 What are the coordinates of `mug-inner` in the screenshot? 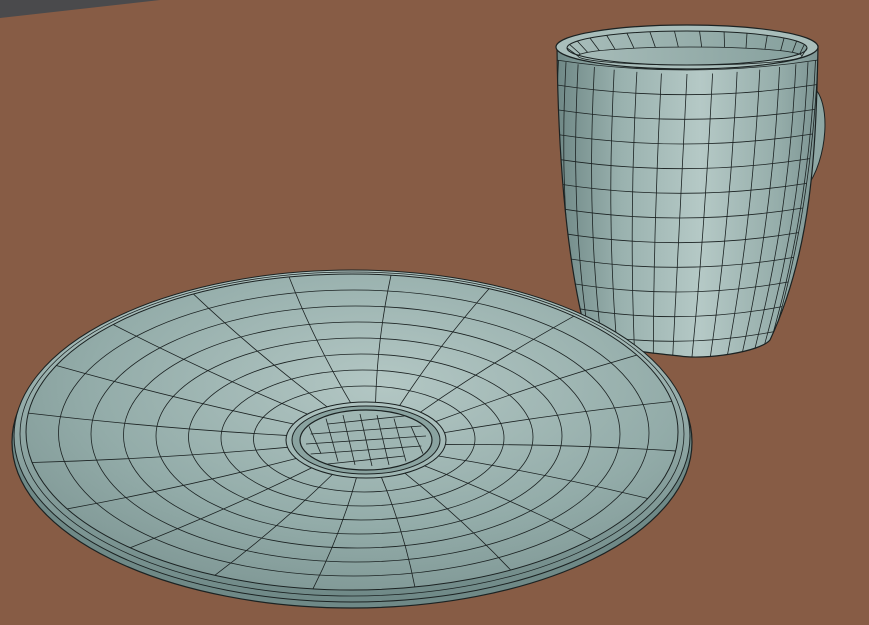 It's located at (687, 48).